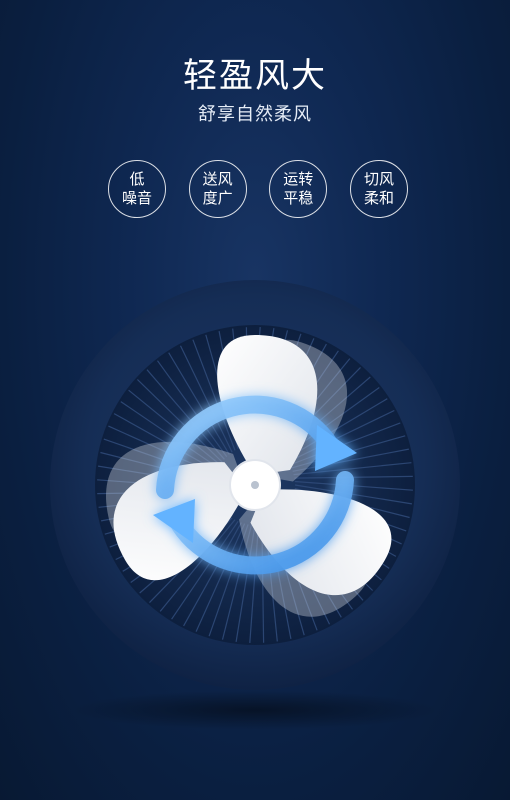 Image resolution: width=510 pixels, height=800 pixels. What do you see at coordinates (378, 179) in the screenshot?
I see `feature-line1: 切风` at bounding box center [378, 179].